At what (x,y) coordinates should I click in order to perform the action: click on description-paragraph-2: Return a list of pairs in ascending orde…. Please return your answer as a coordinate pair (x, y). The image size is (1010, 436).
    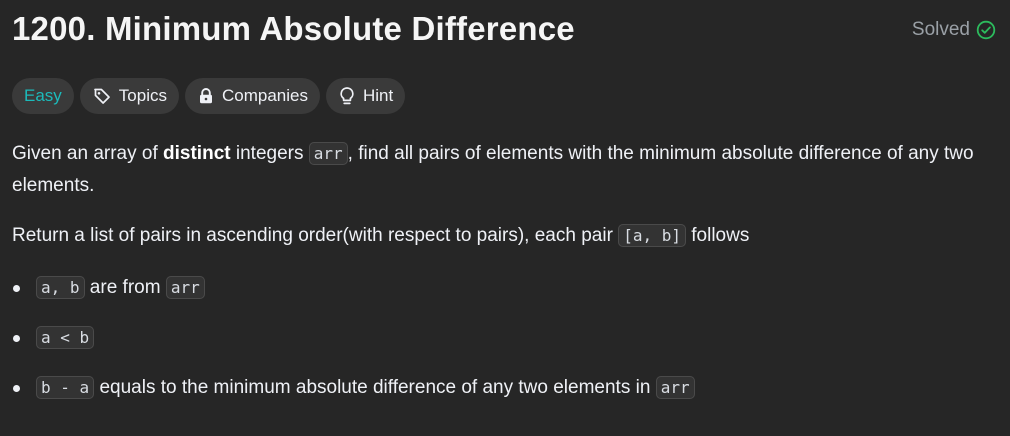
    Looking at the image, I should click on (381, 235).